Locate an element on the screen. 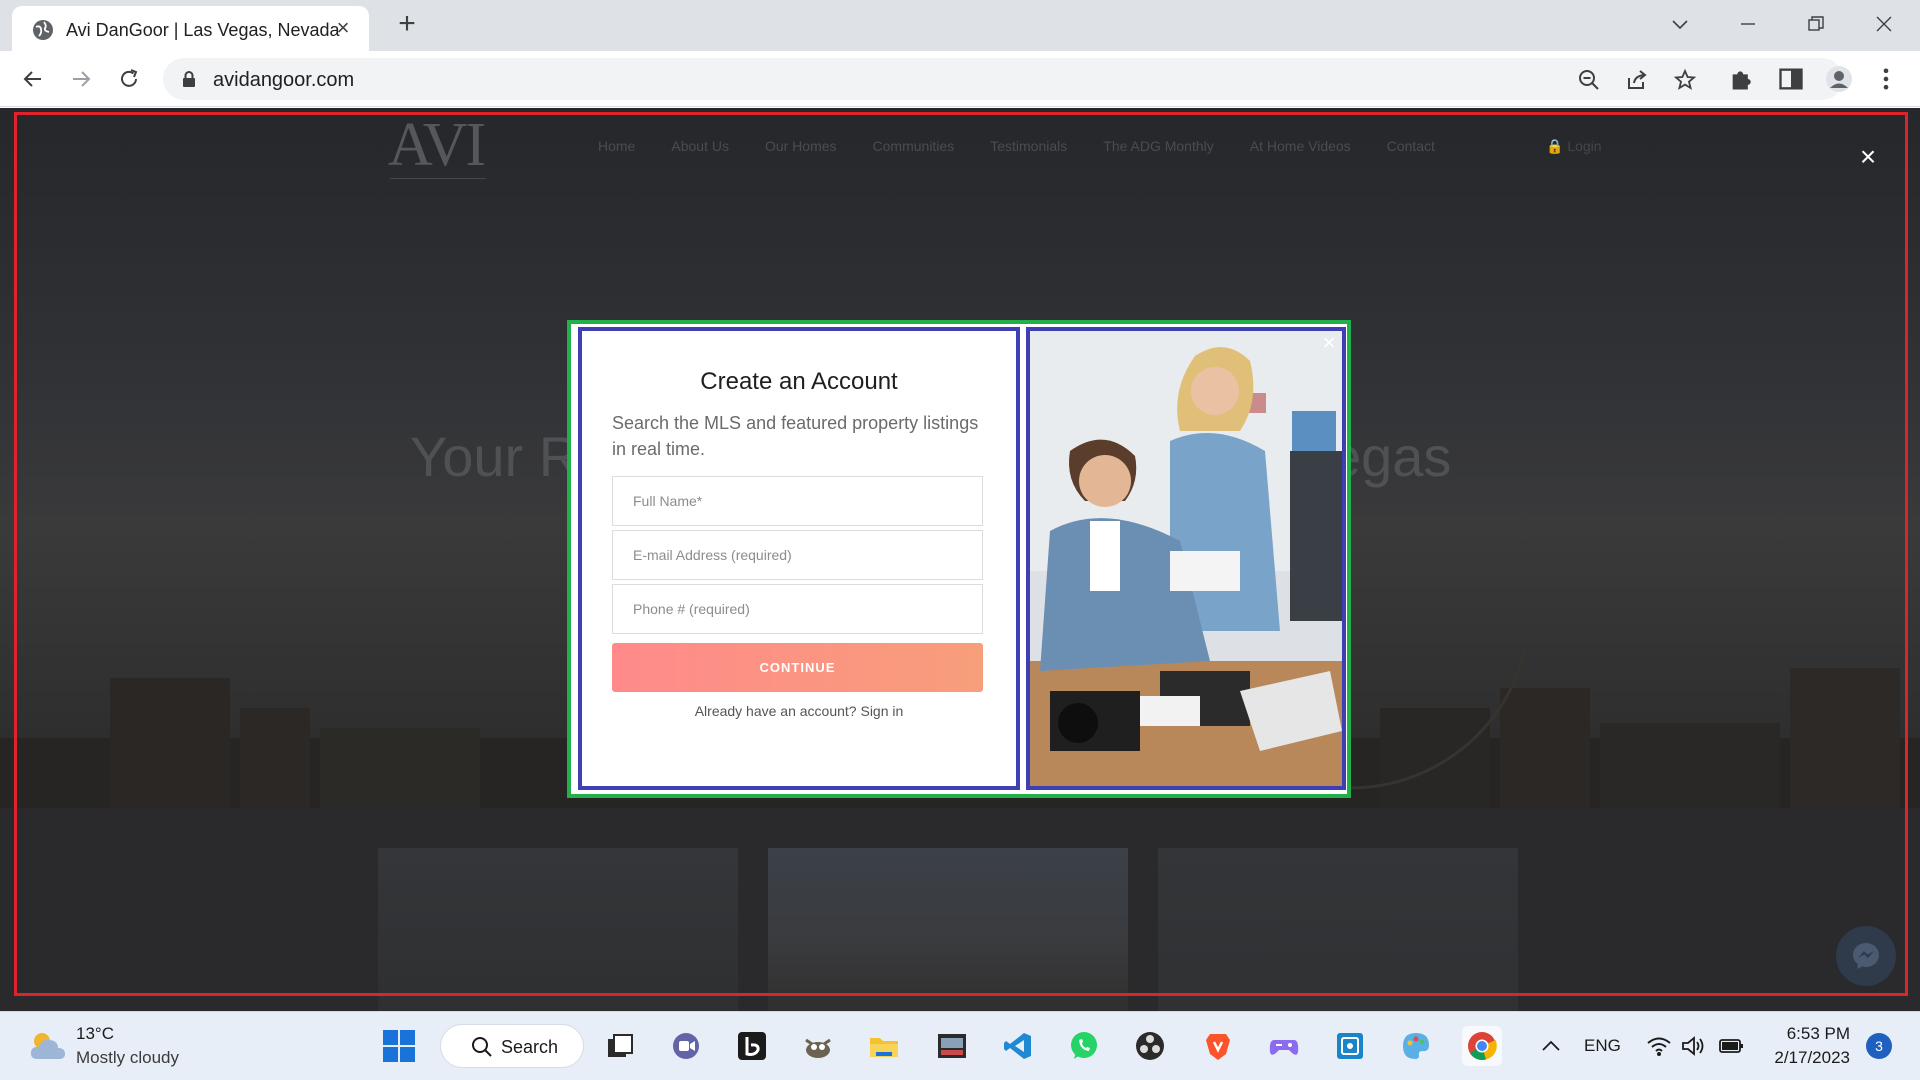  close-icon is located at coordinates (1884, 24).